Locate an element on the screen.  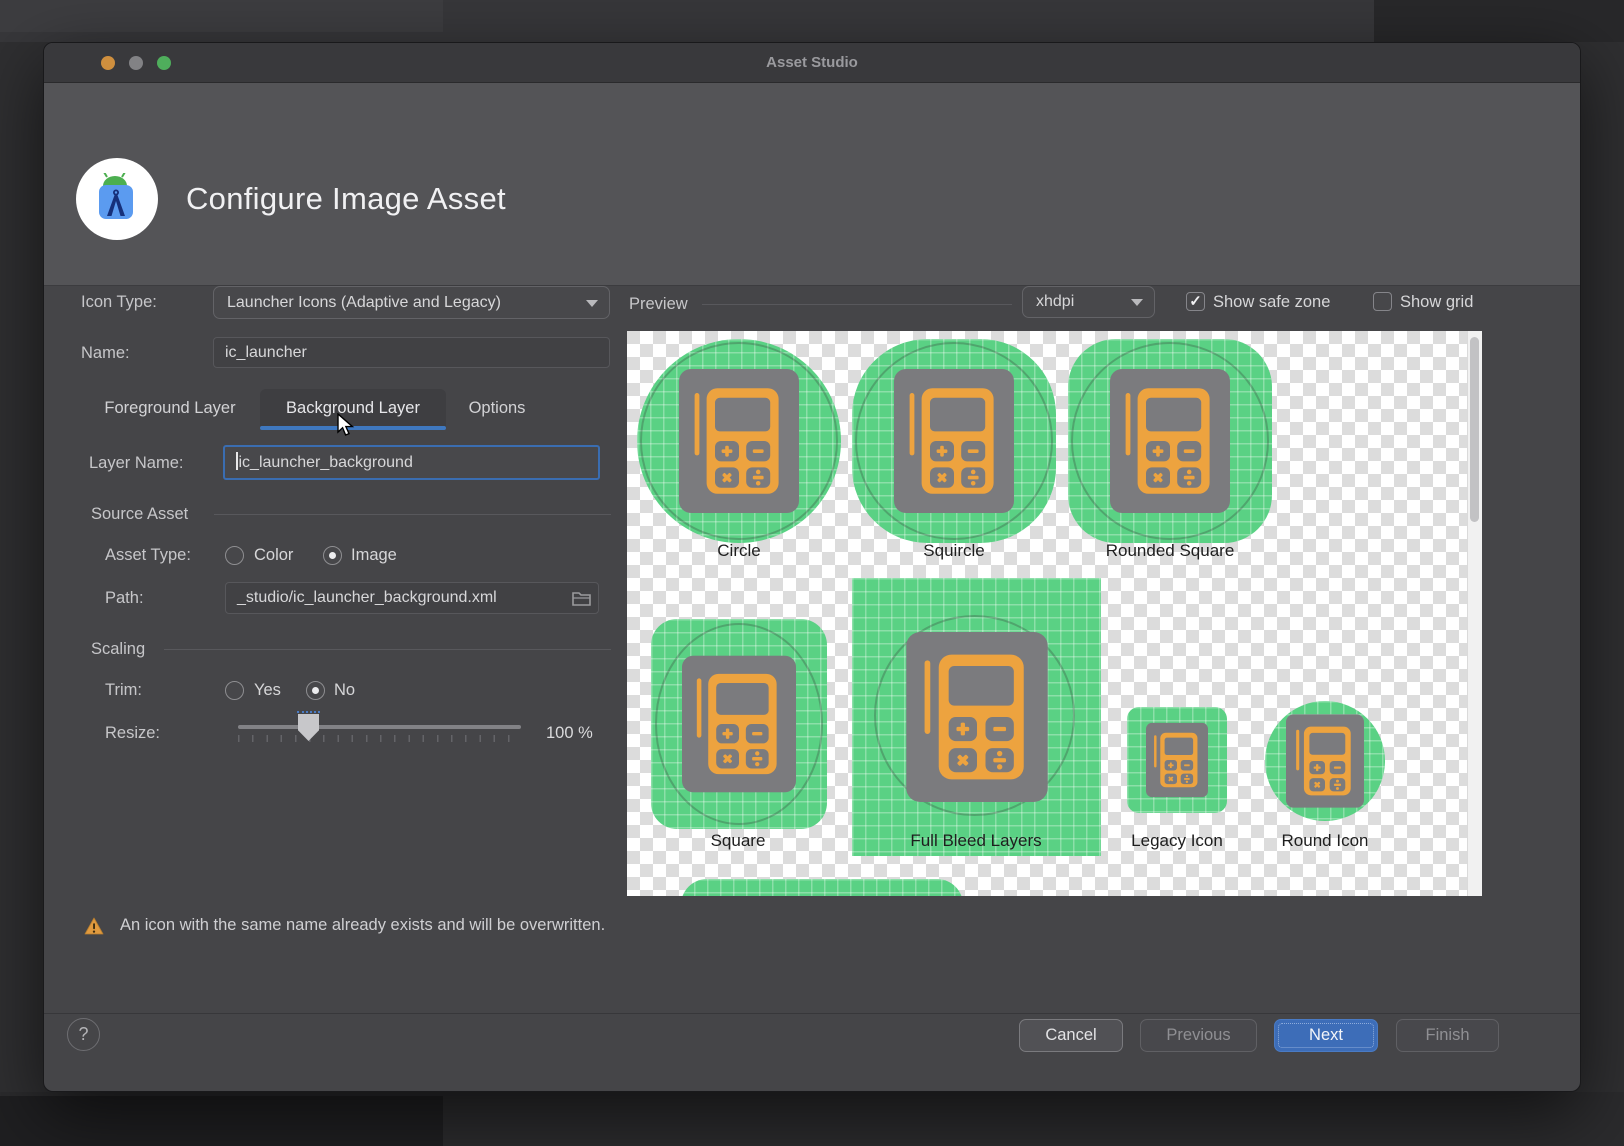
name-label: Name: is located at coordinates (105, 353).